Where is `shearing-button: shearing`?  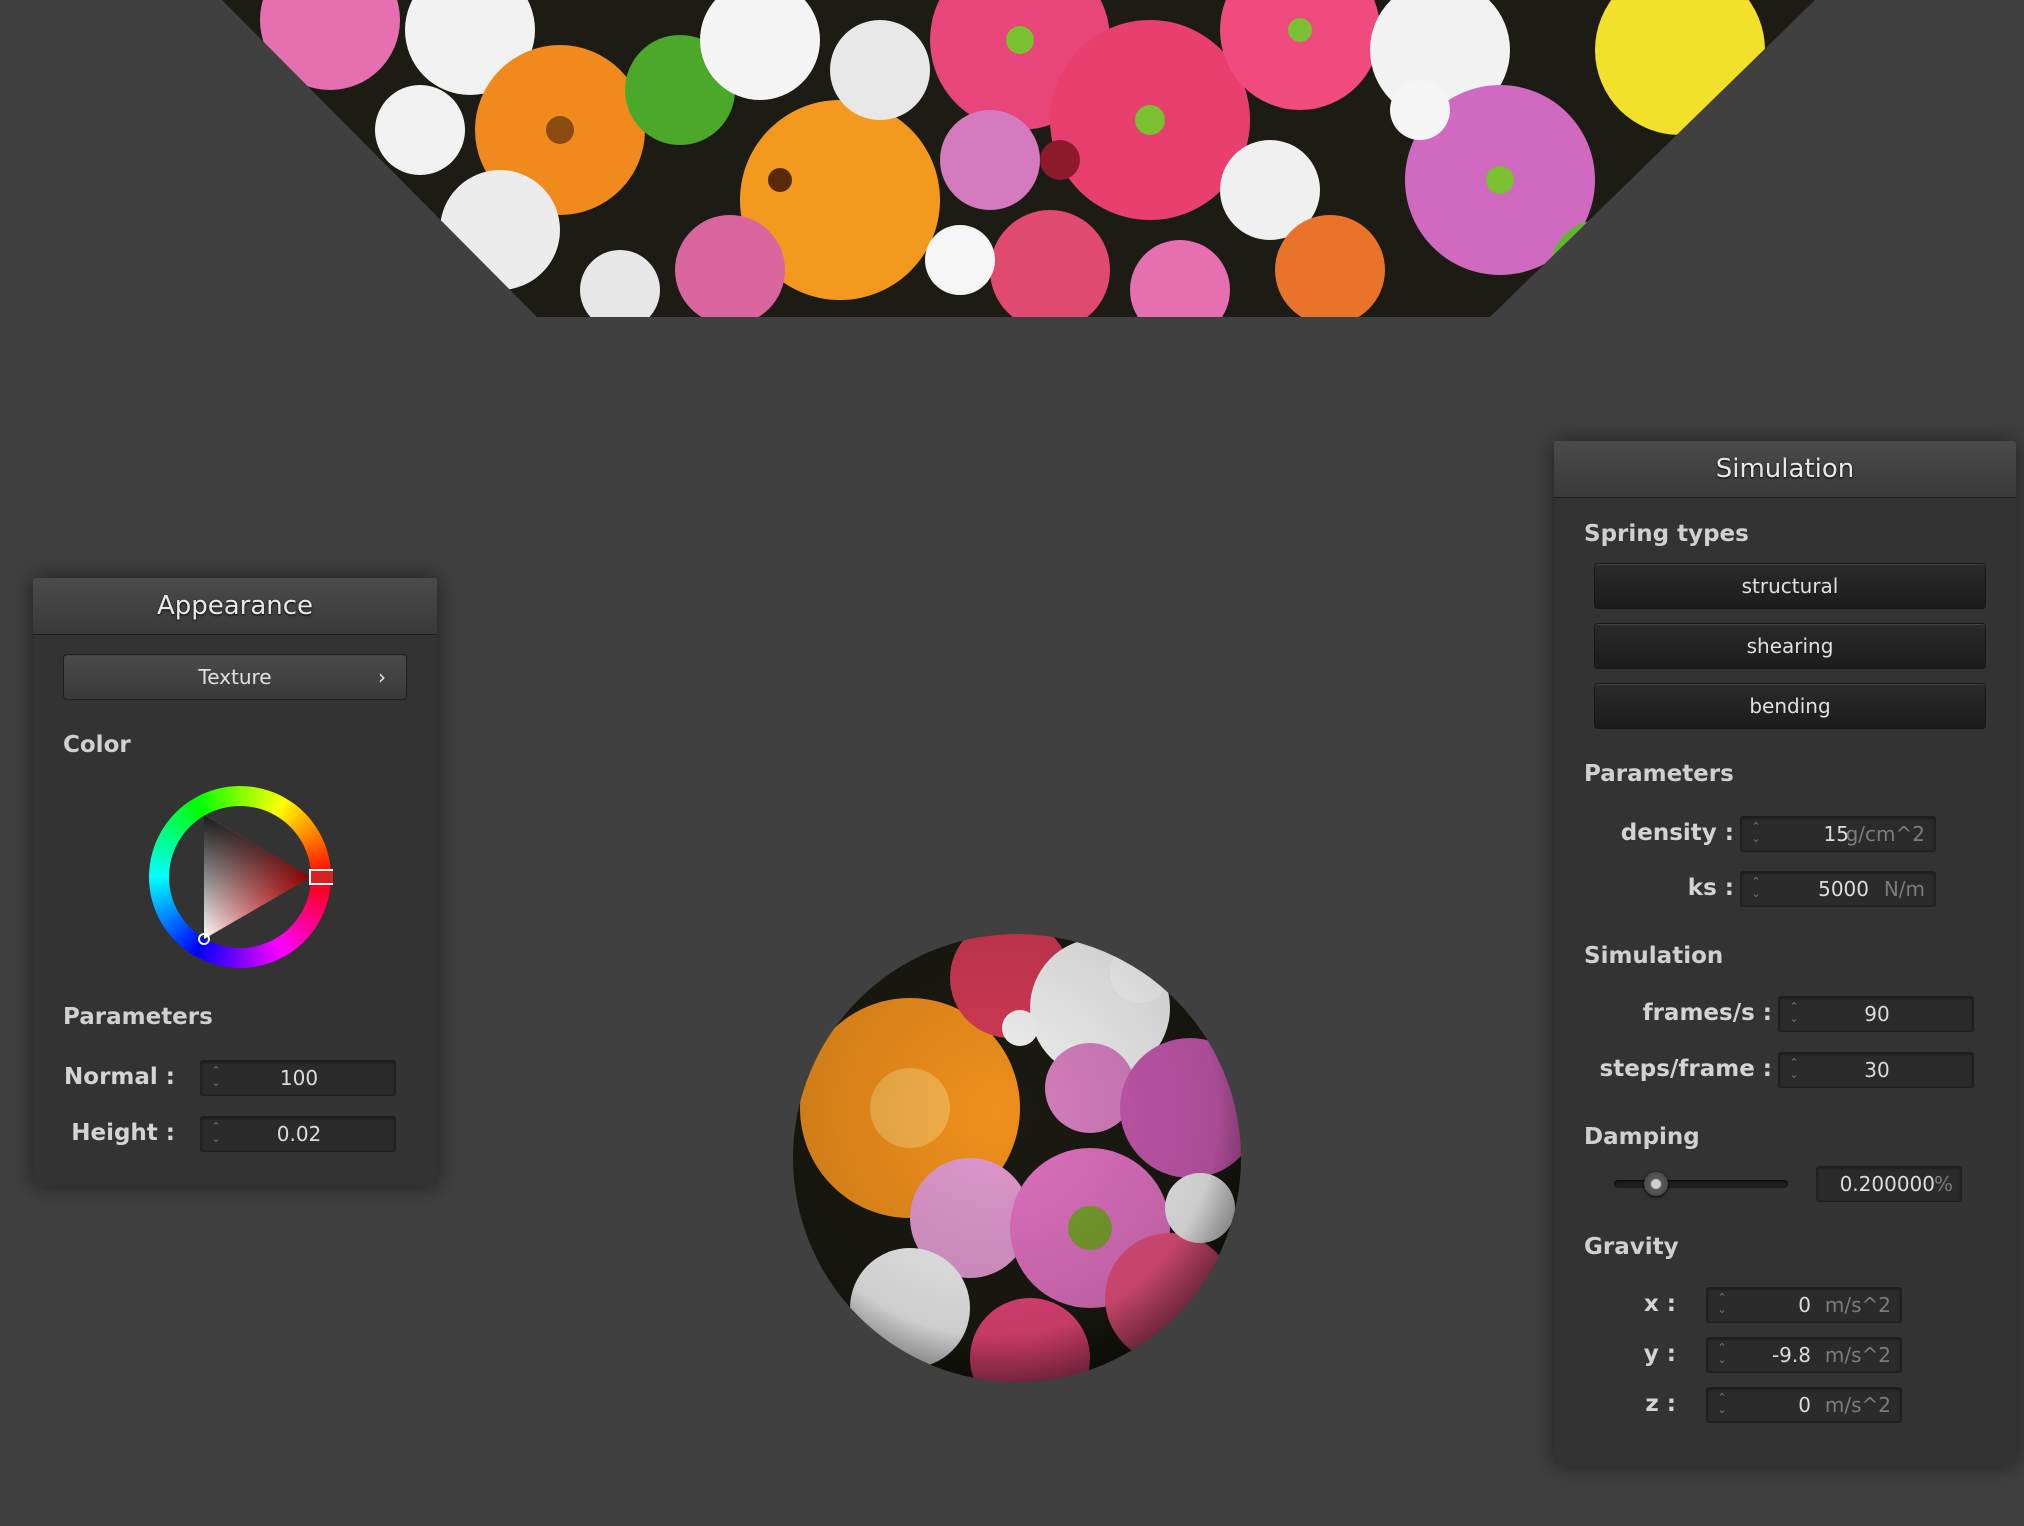 shearing-button: shearing is located at coordinates (1790, 646).